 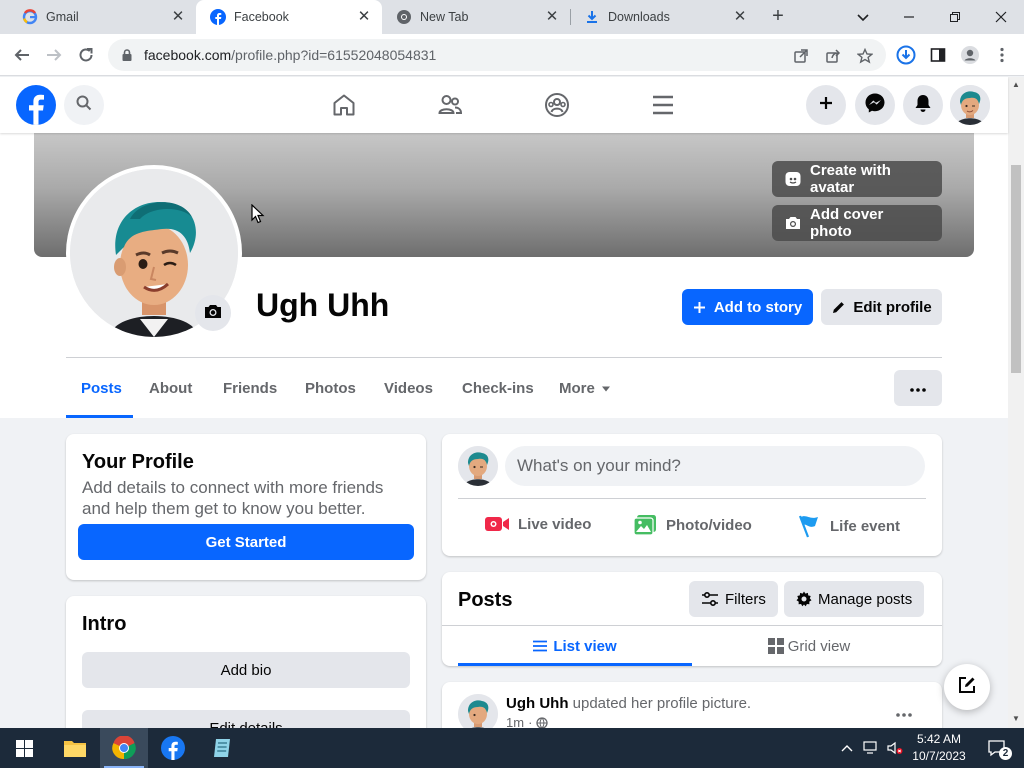 I want to click on tab-friends: Friends, so click(x=250, y=388).